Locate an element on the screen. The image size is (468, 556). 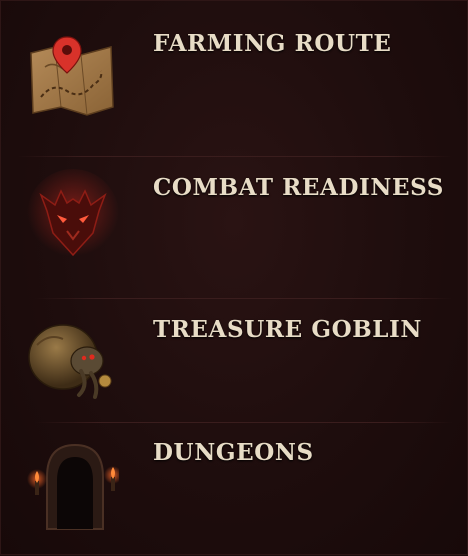
farming-route-title: FARMING ROUTE is located at coordinates (272, 43).